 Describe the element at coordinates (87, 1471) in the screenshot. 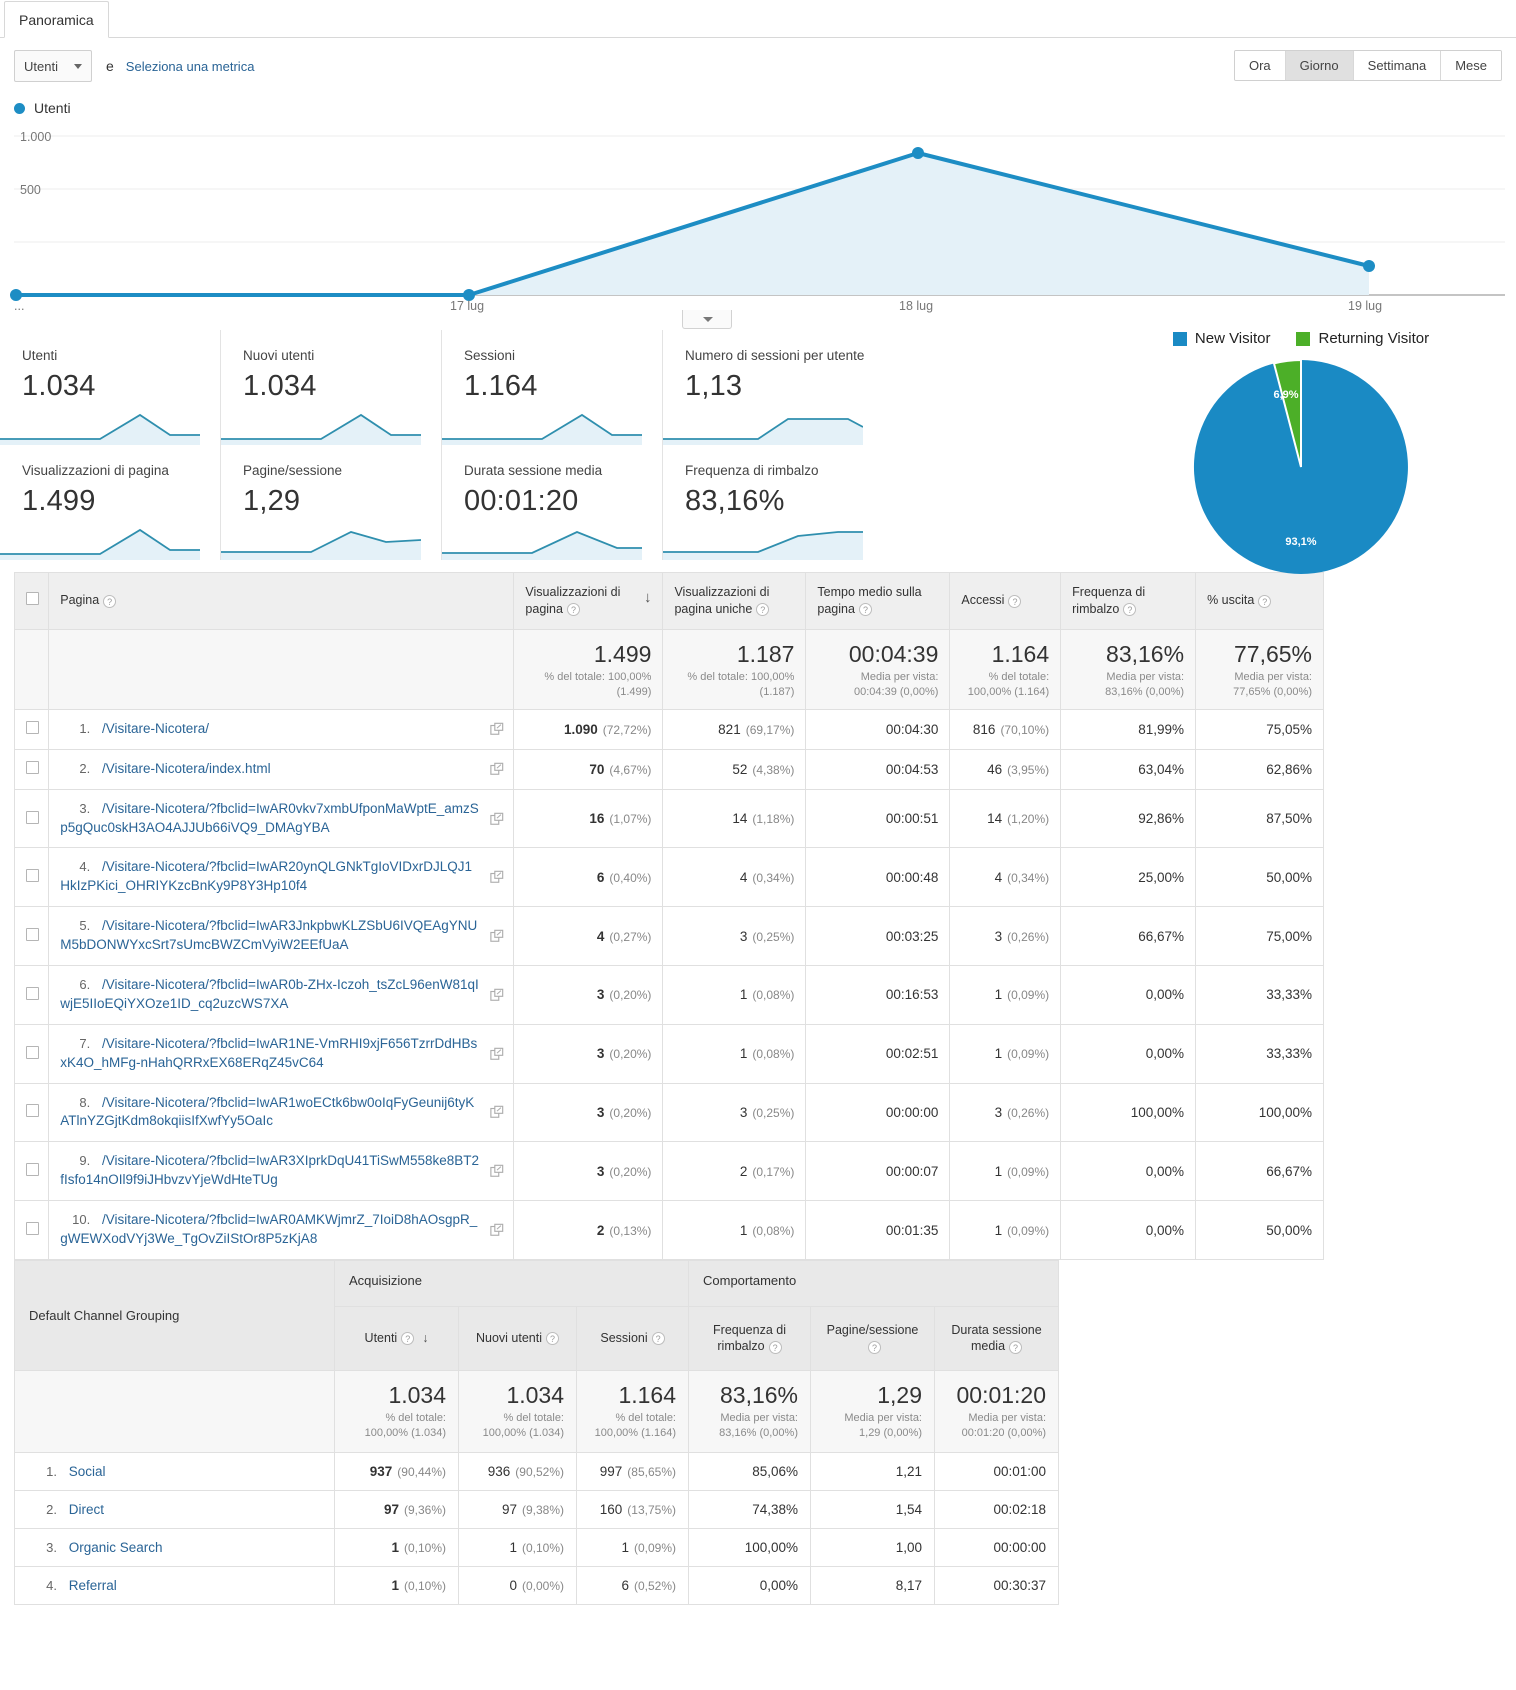

I see `channel-link: Social` at that location.